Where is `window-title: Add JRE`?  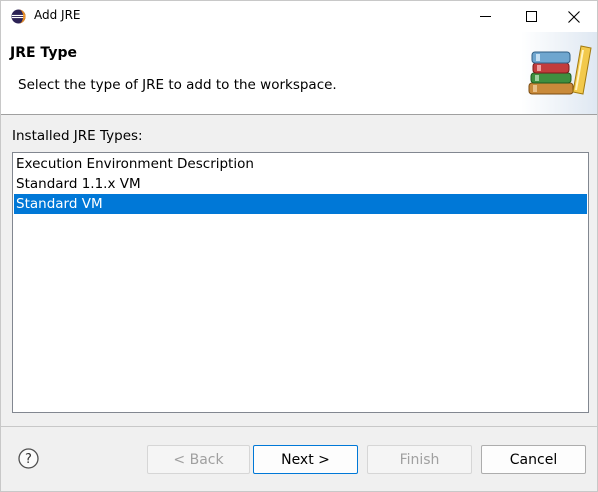 window-title: Add JRE is located at coordinates (57, 15).